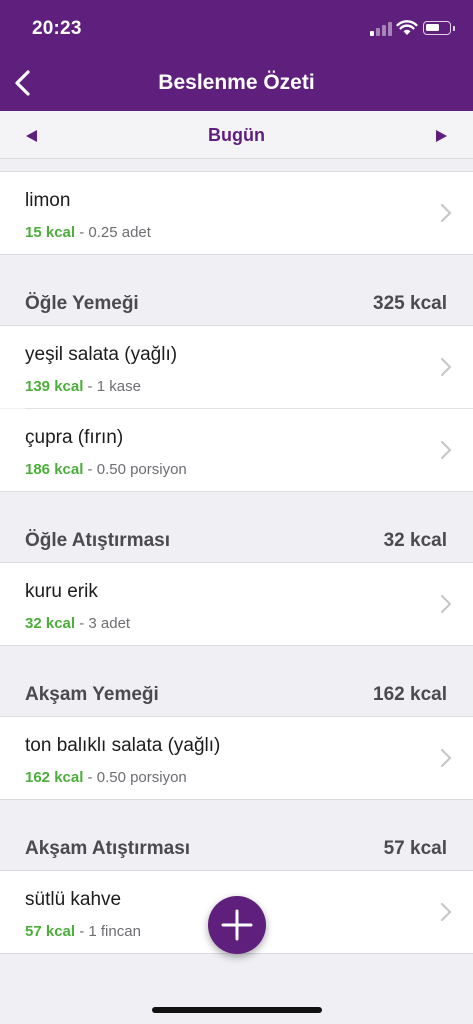 Image resolution: width=473 pixels, height=1024 pixels. What do you see at coordinates (74, 437) in the screenshot?
I see `food-name: çupra (fırın)` at bounding box center [74, 437].